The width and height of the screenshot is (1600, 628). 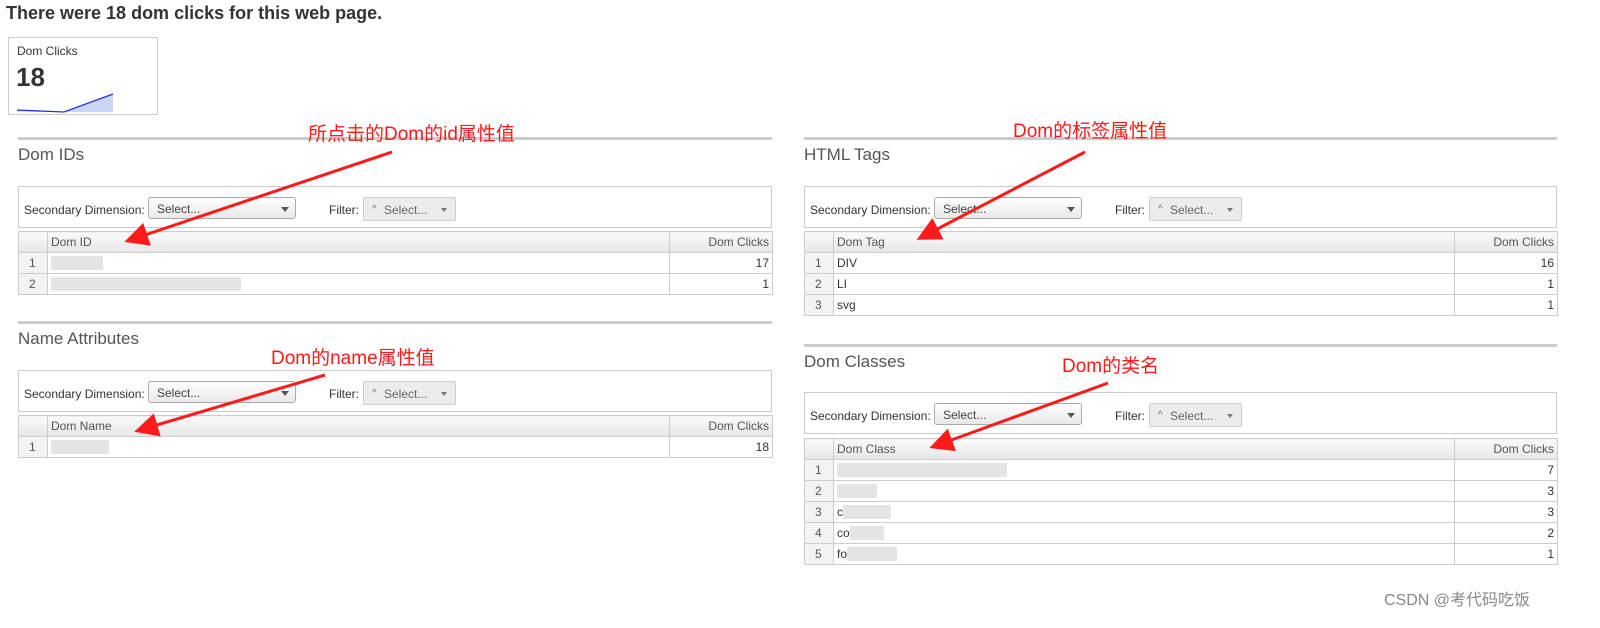 I want to click on dom-class-text: fo, so click(x=842, y=553).